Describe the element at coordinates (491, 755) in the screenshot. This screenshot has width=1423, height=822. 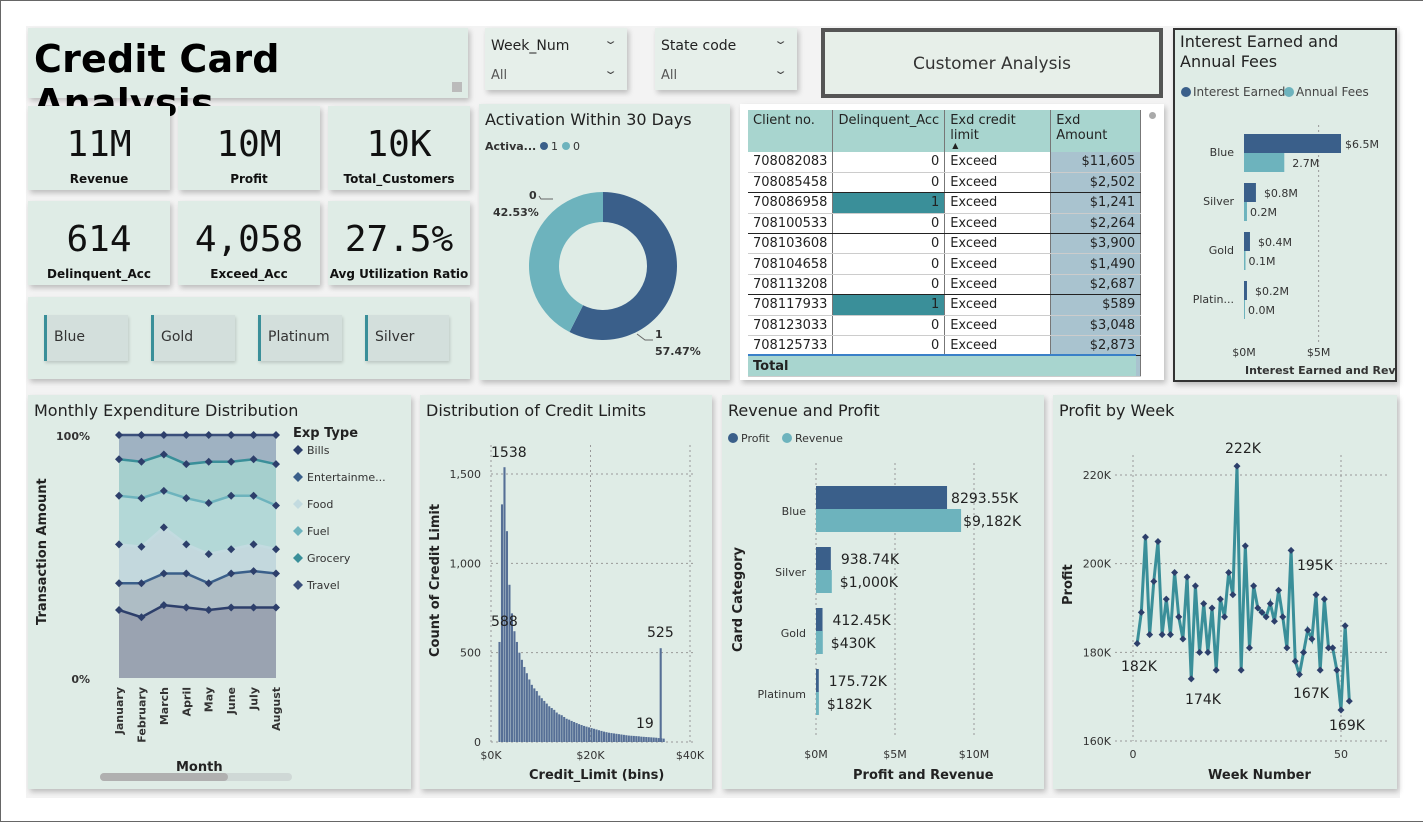
I see `x-tick-label: $0K` at that location.